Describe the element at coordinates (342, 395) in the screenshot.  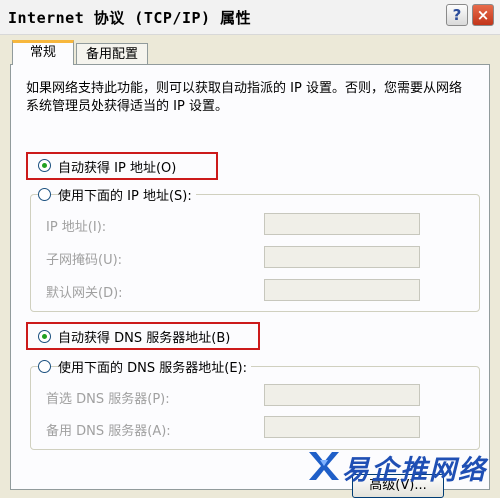
I see `preferred-dns-field` at that location.